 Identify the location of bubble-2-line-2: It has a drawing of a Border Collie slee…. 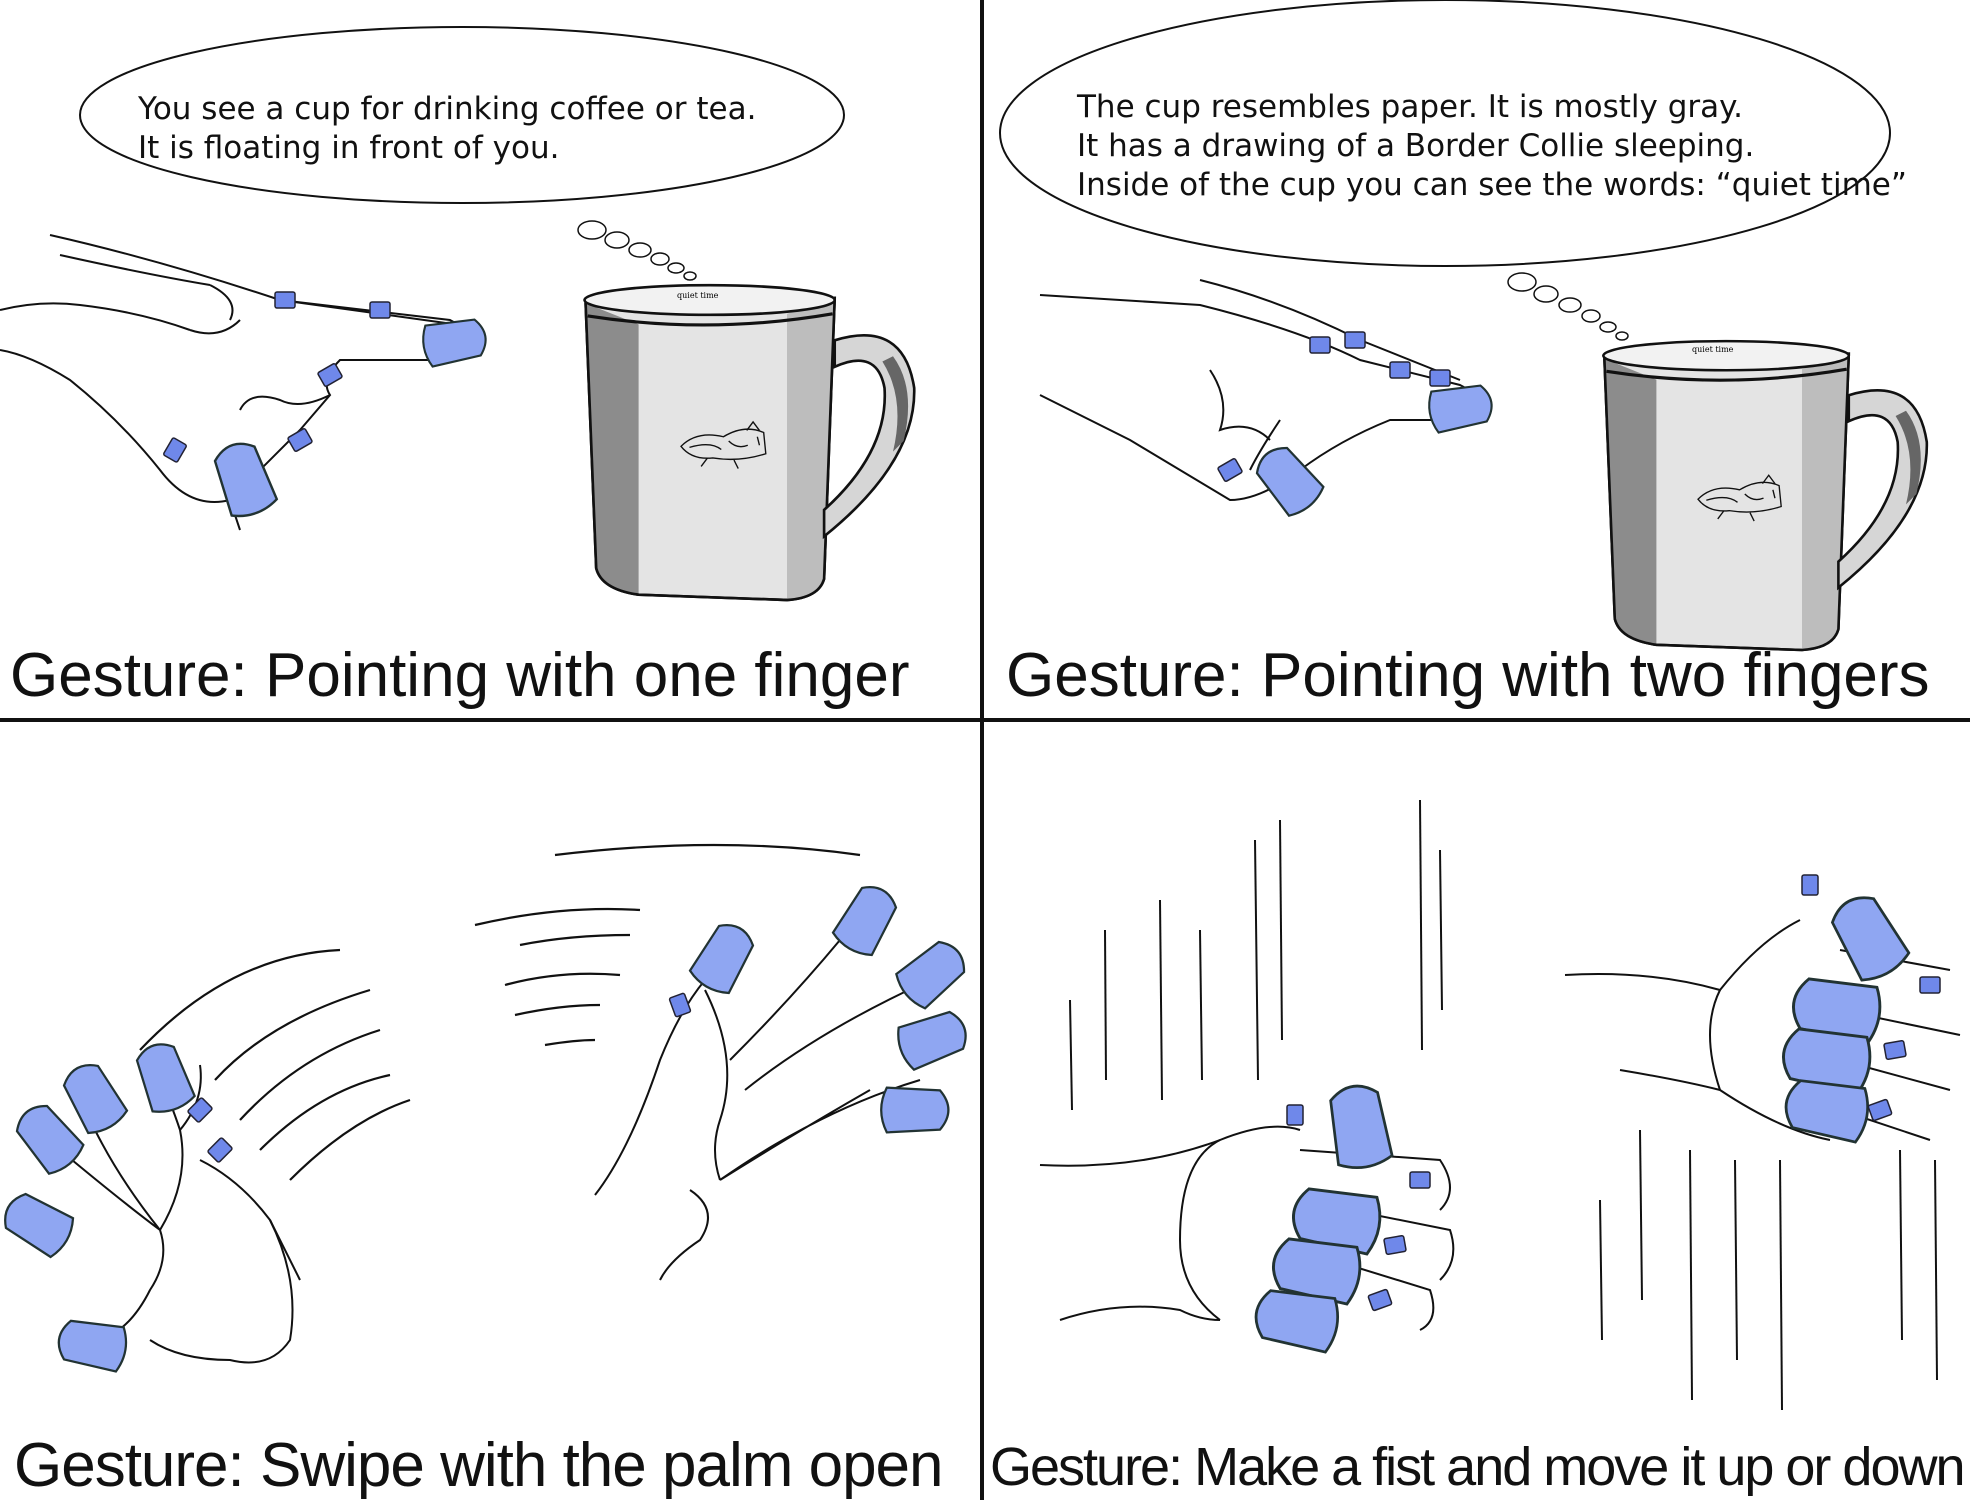
(1416, 146).